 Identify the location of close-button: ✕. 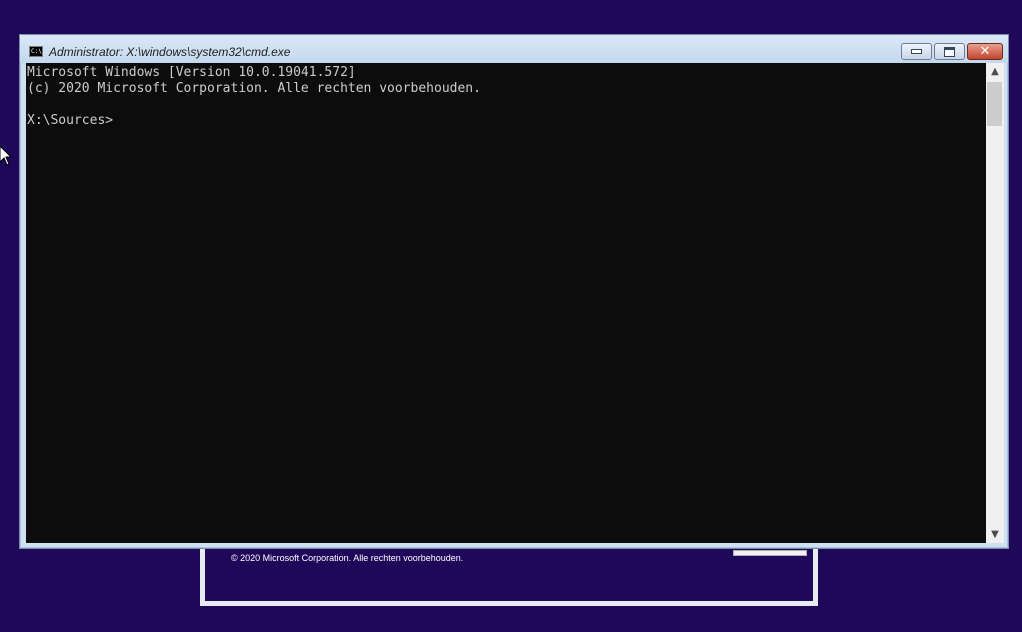
(985, 51).